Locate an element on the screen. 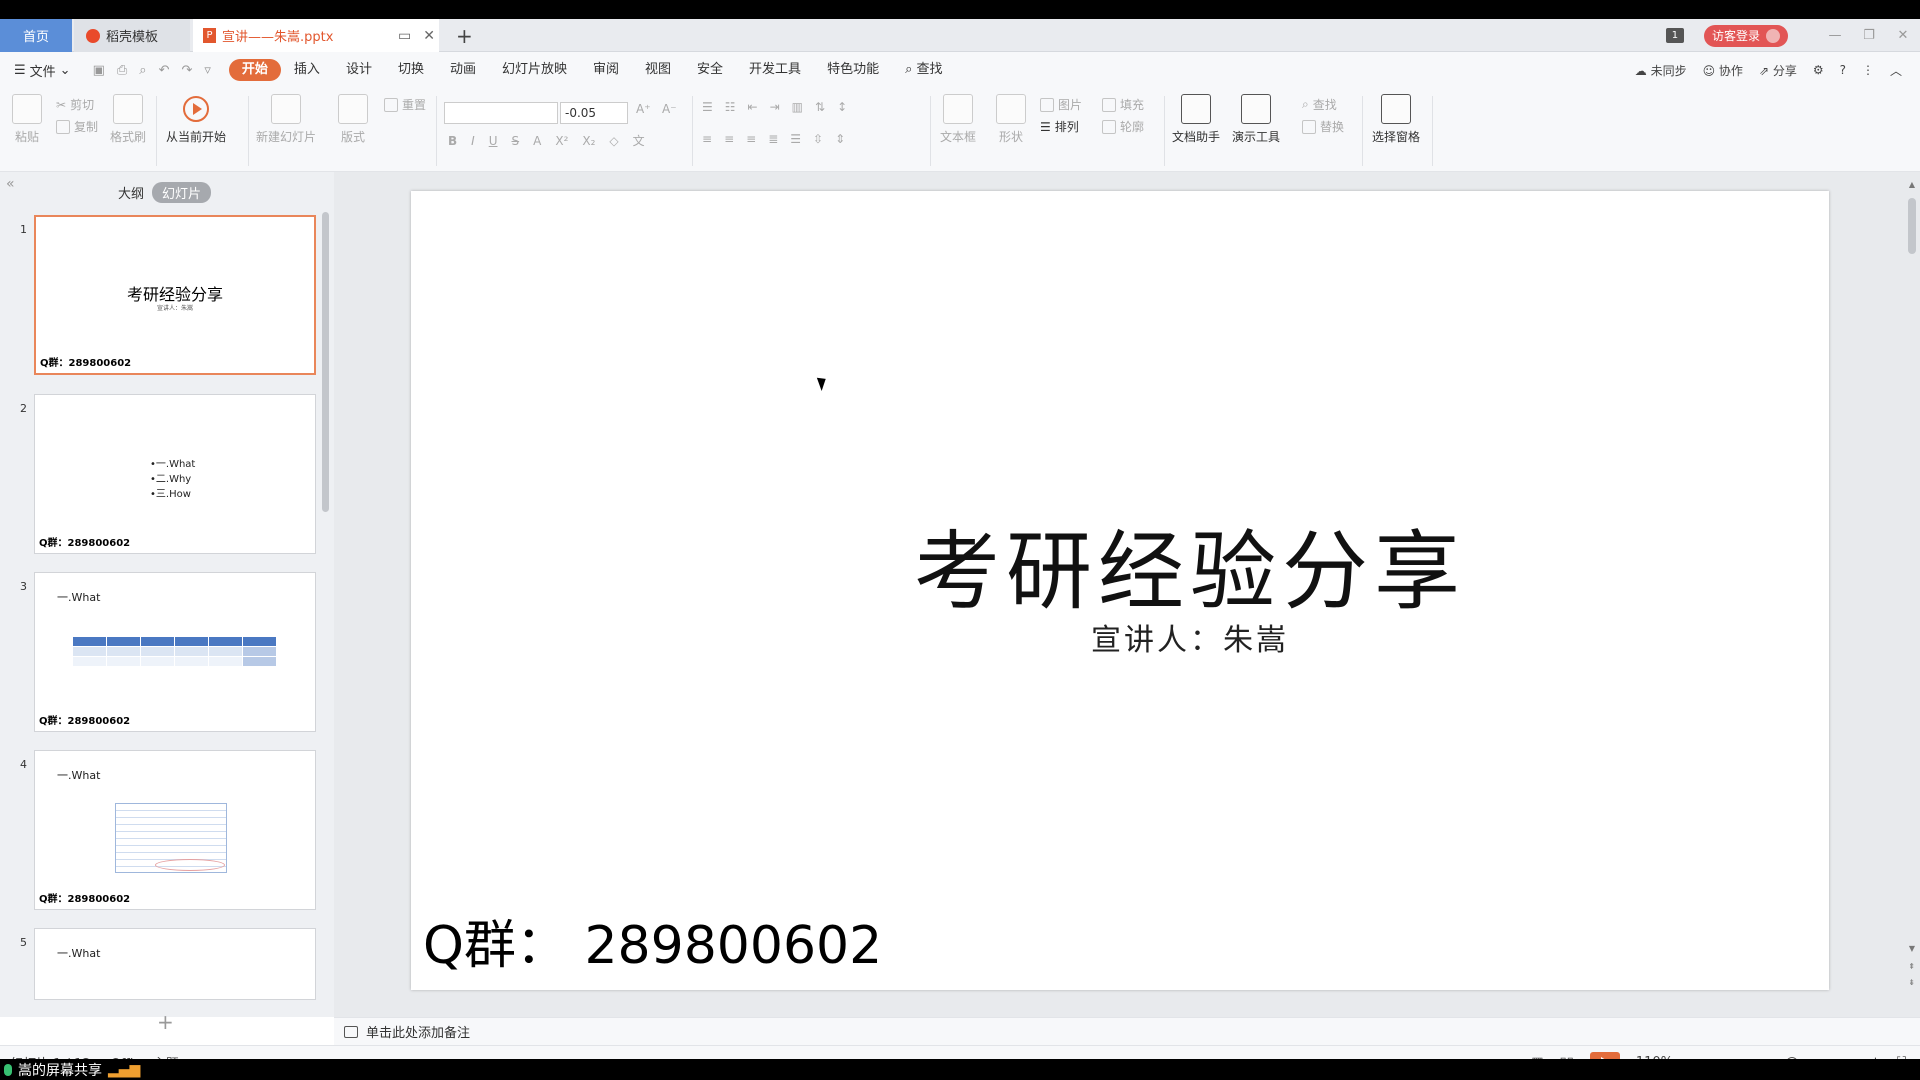 Image resolution: width=1920 pixels, height=1080 pixels. numbering-icon: ☷ is located at coordinates (730, 107).